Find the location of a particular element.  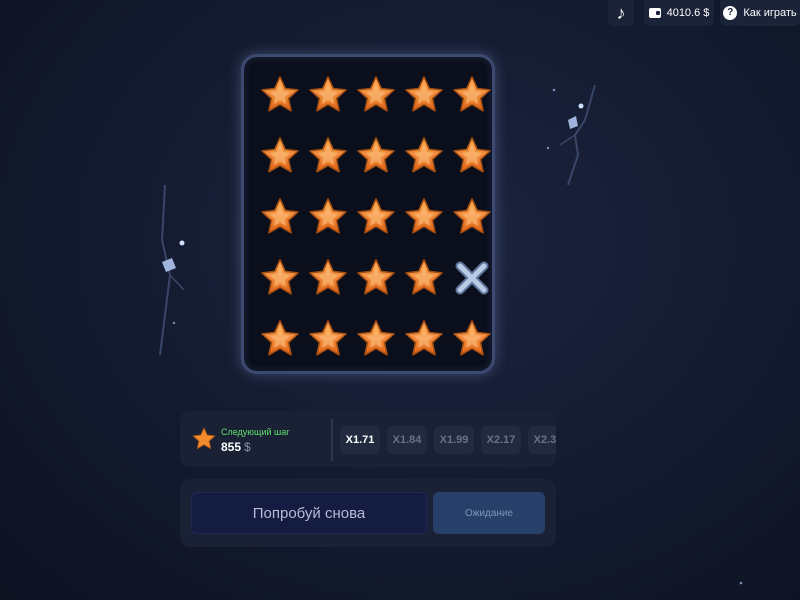

tile-star-r3-c1 is located at coordinates (280, 219).